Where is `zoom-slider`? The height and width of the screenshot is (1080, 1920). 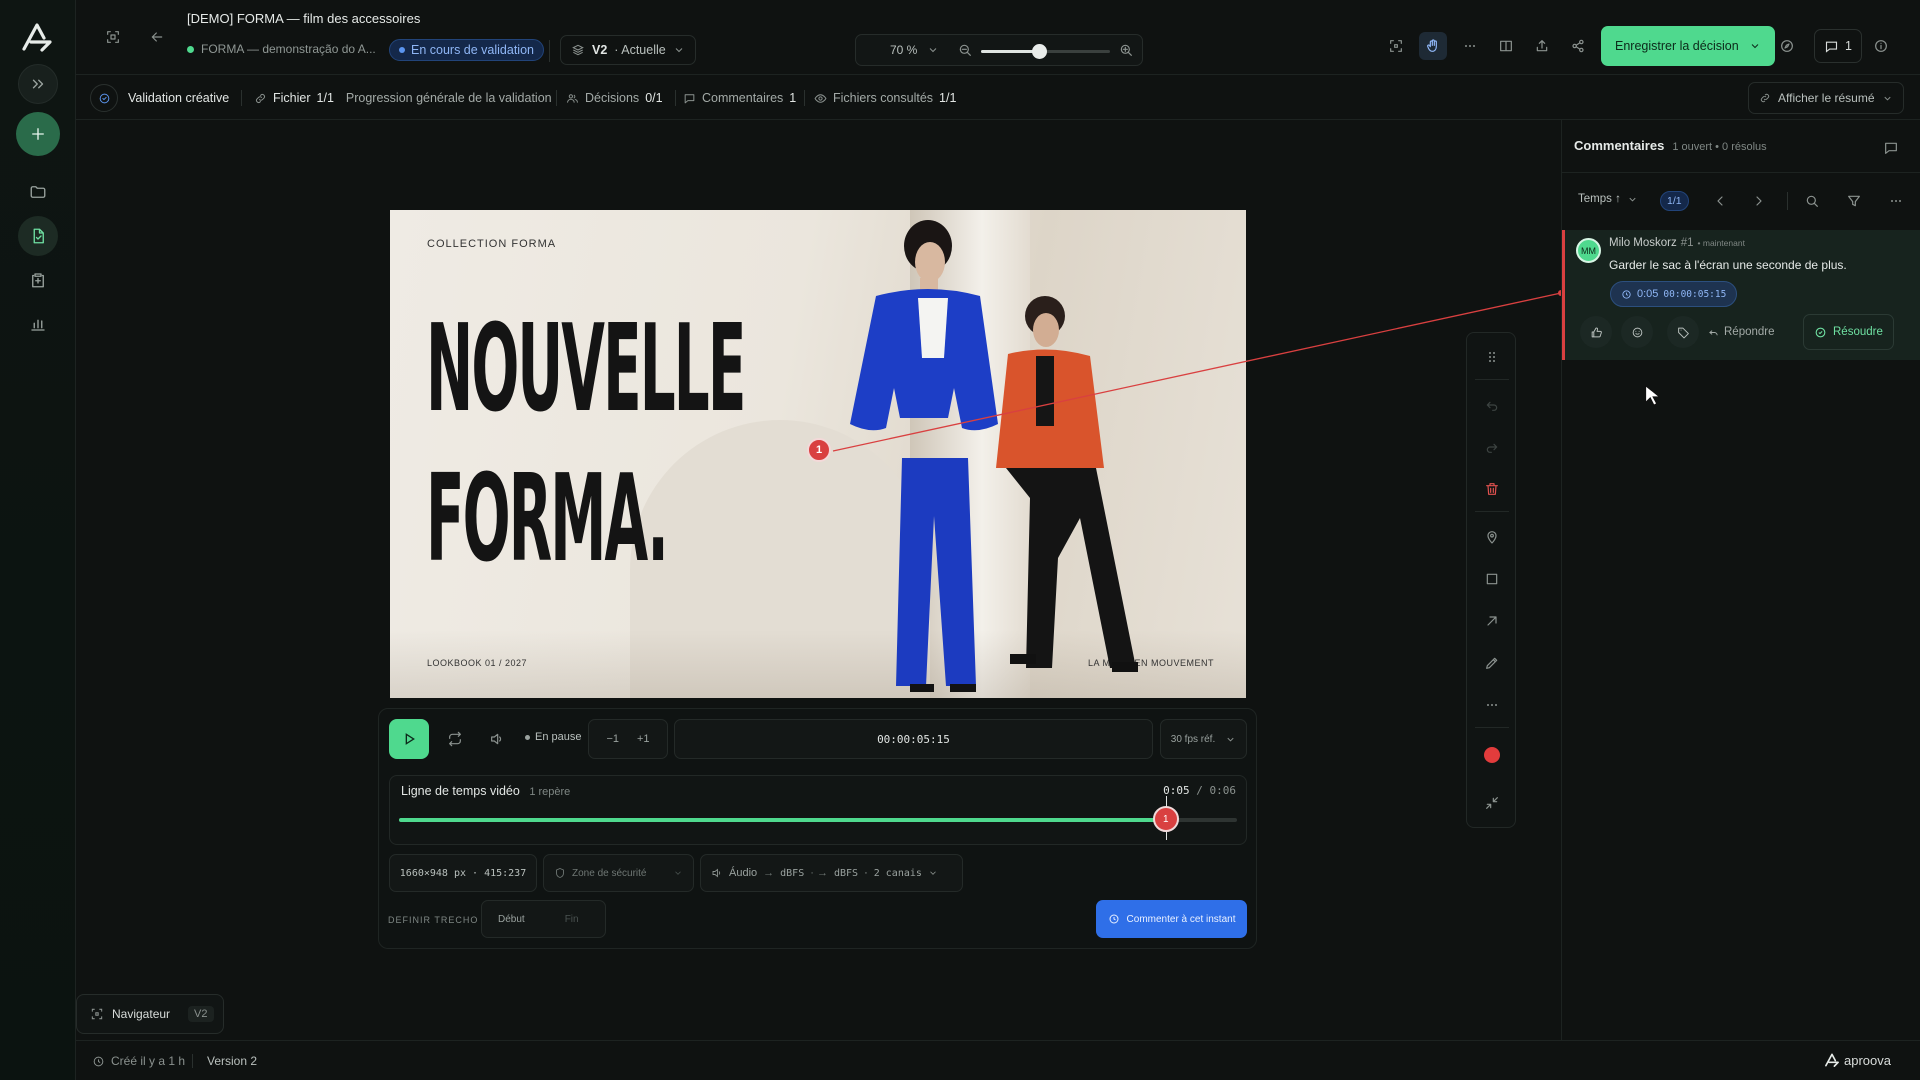 zoom-slider is located at coordinates (1045, 51).